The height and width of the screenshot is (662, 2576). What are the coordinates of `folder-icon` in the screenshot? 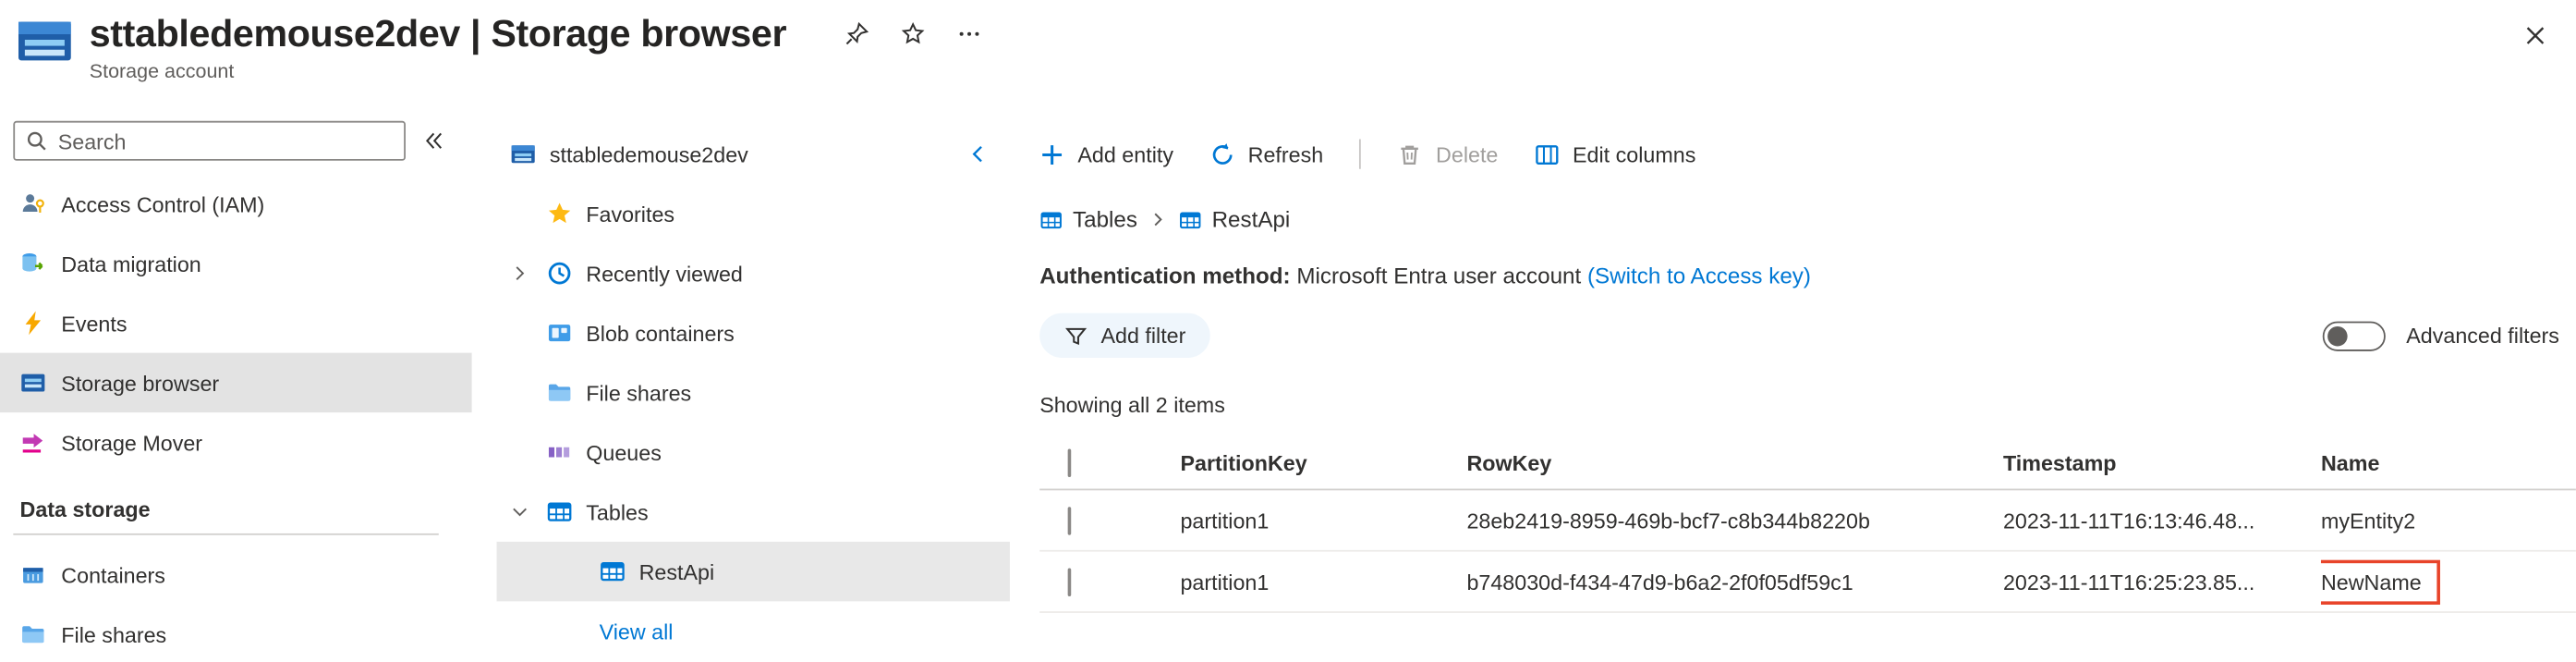 It's located at (33, 634).